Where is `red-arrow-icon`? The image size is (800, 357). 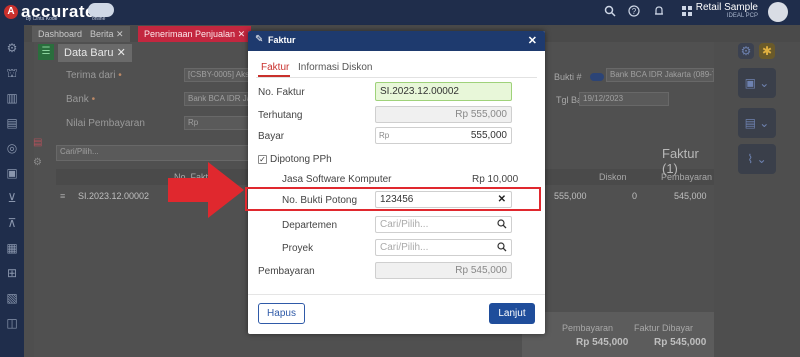
red-arrow-icon is located at coordinates (206, 190).